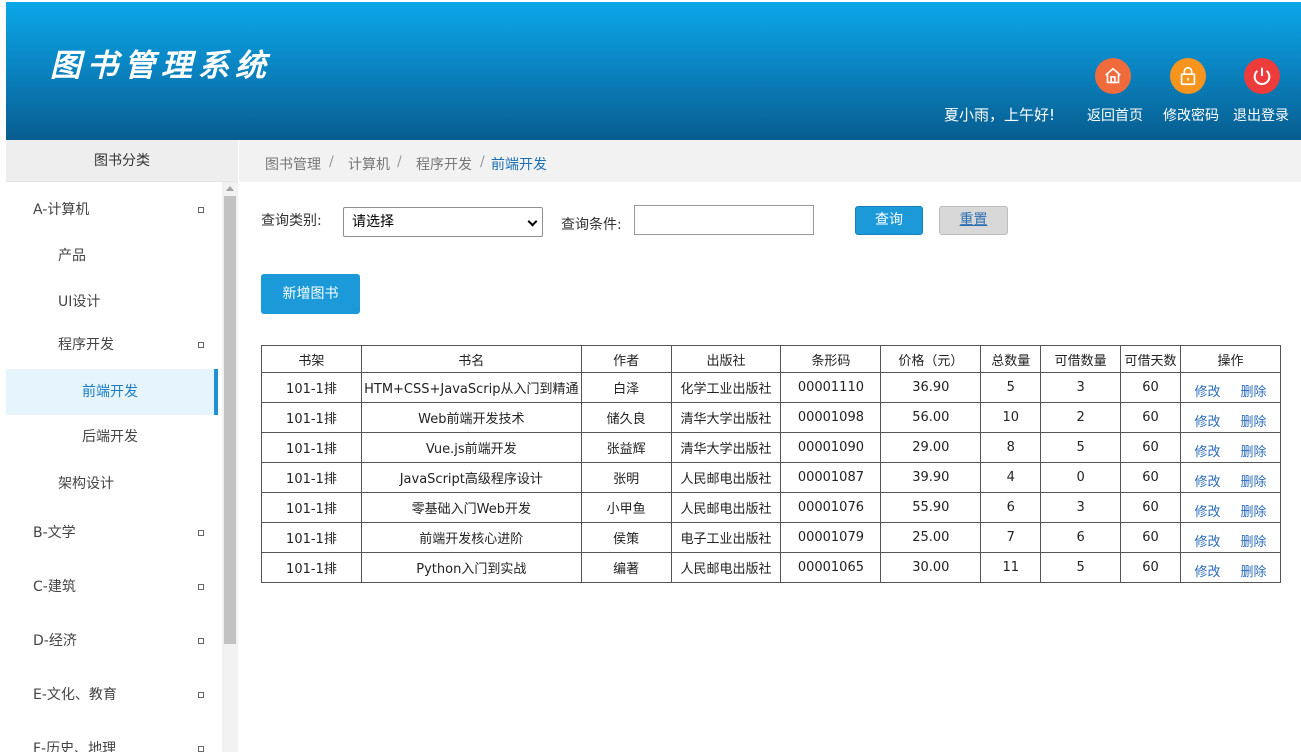 This screenshot has height=752, width=1301. What do you see at coordinates (1113, 76) in the screenshot?
I see `home-icon` at bounding box center [1113, 76].